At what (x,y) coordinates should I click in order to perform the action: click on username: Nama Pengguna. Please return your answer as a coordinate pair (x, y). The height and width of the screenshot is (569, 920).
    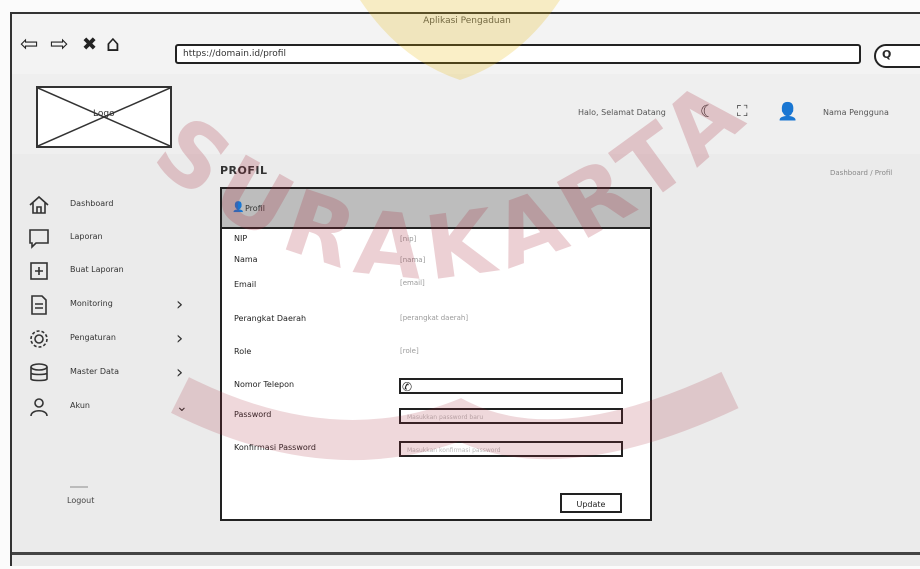
    Looking at the image, I should click on (856, 112).